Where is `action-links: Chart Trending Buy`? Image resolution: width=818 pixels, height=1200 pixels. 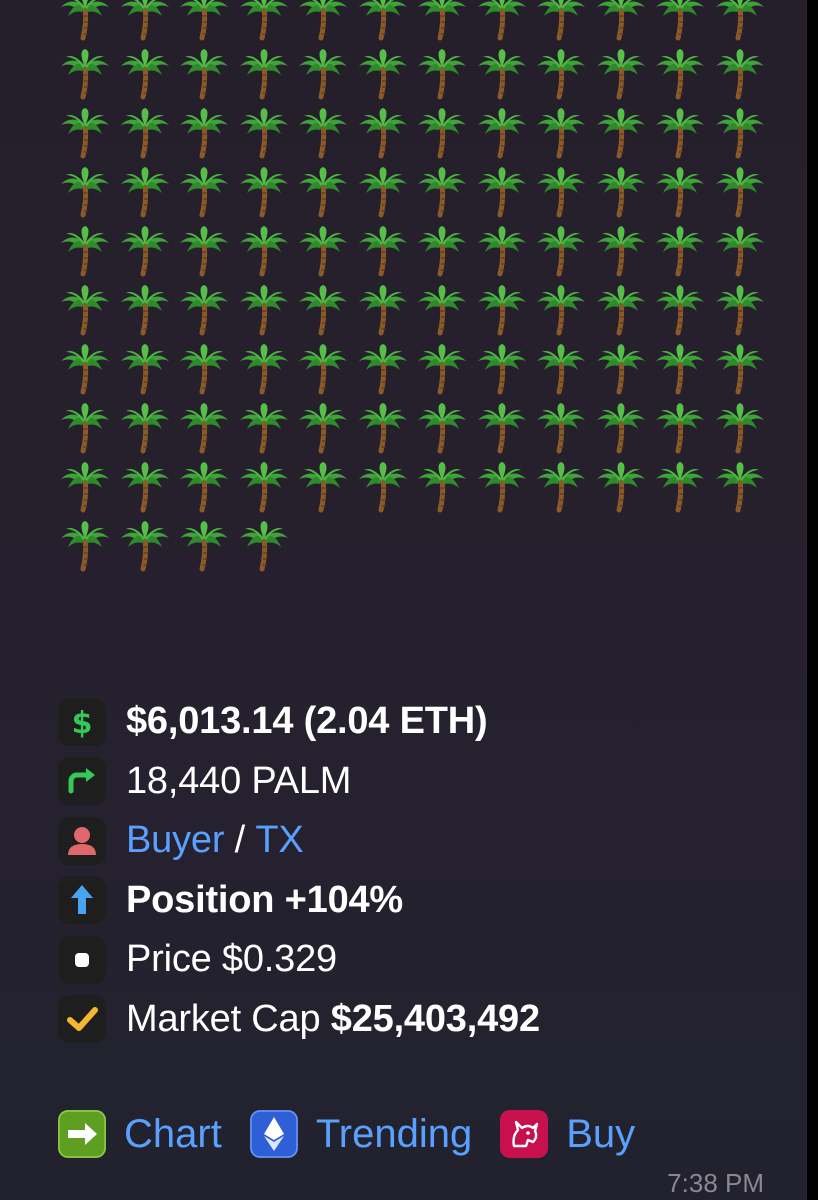
action-links: Chart Trending Buy is located at coordinates (360, 1134).